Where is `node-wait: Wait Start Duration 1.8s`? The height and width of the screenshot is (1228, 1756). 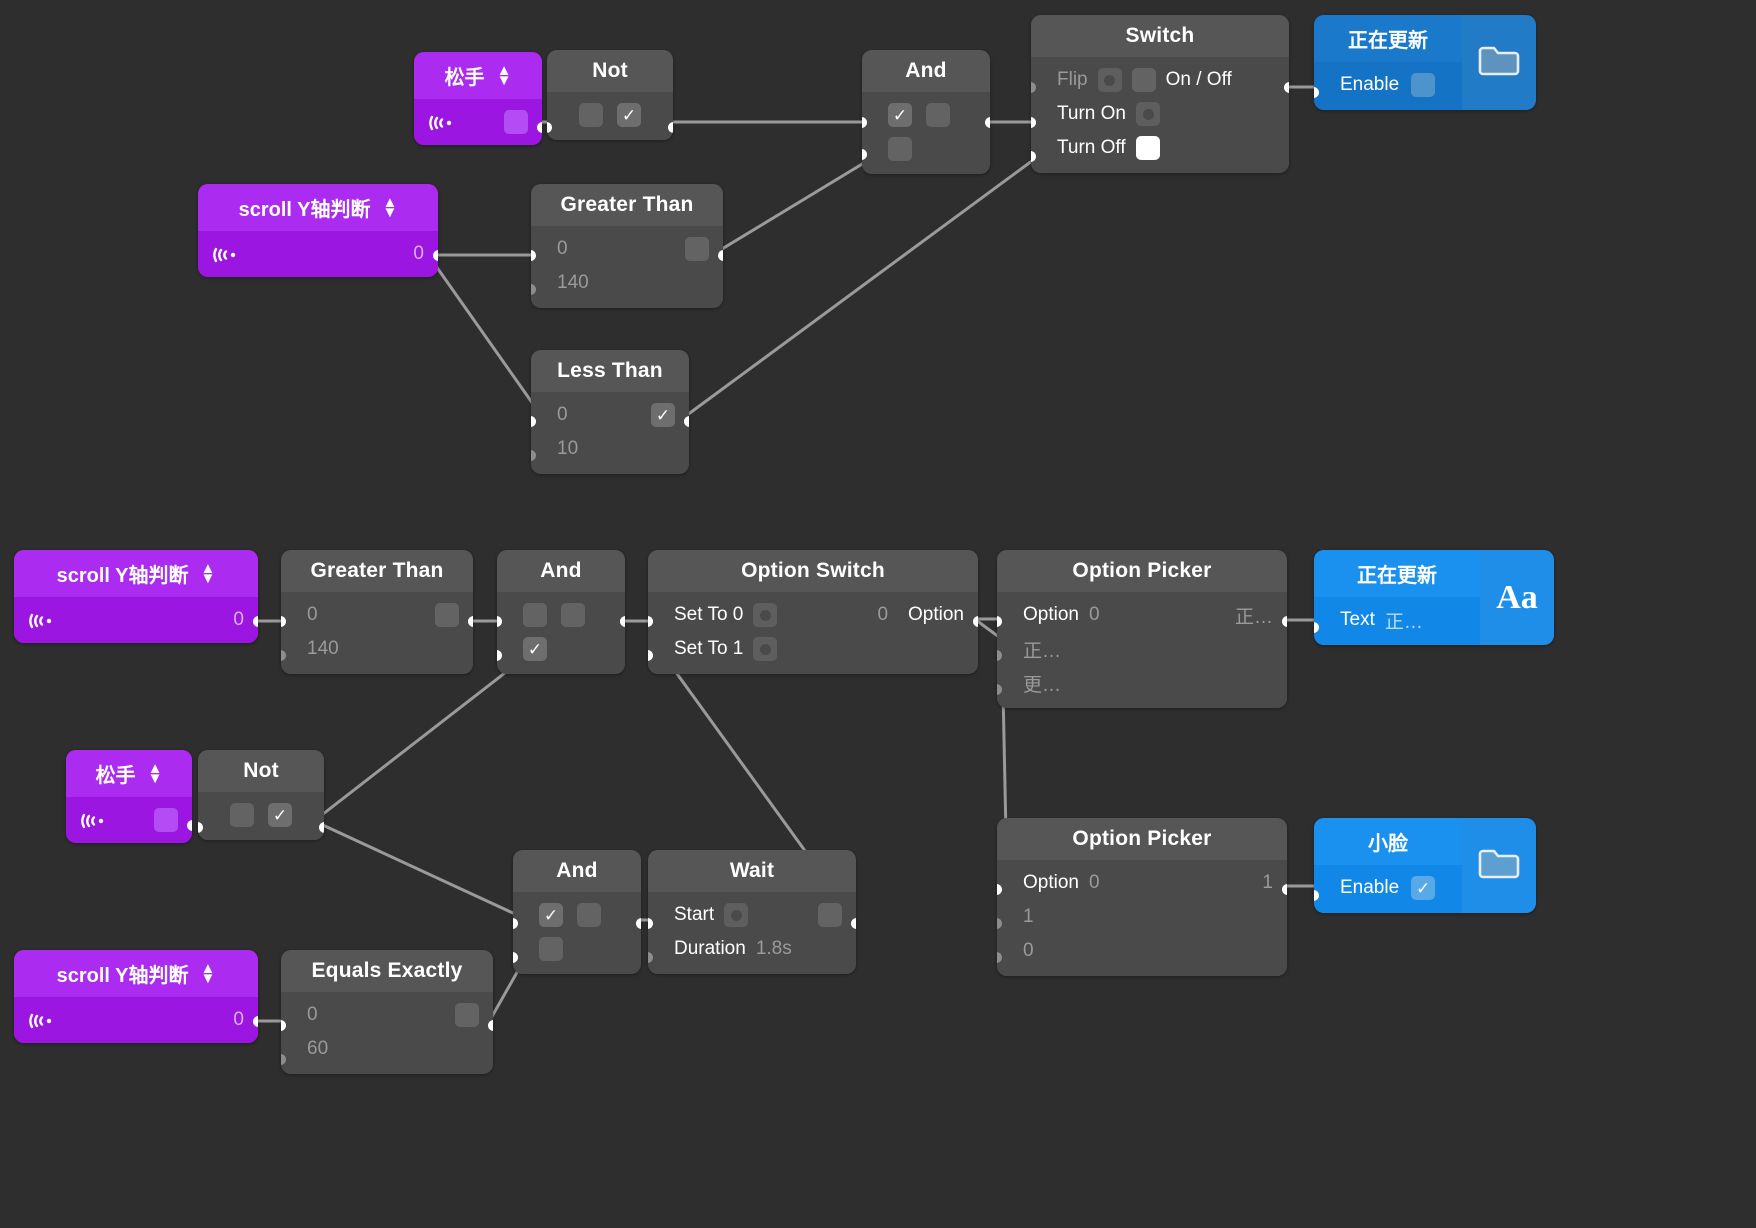 node-wait: Wait Start Duration 1.8s is located at coordinates (752, 912).